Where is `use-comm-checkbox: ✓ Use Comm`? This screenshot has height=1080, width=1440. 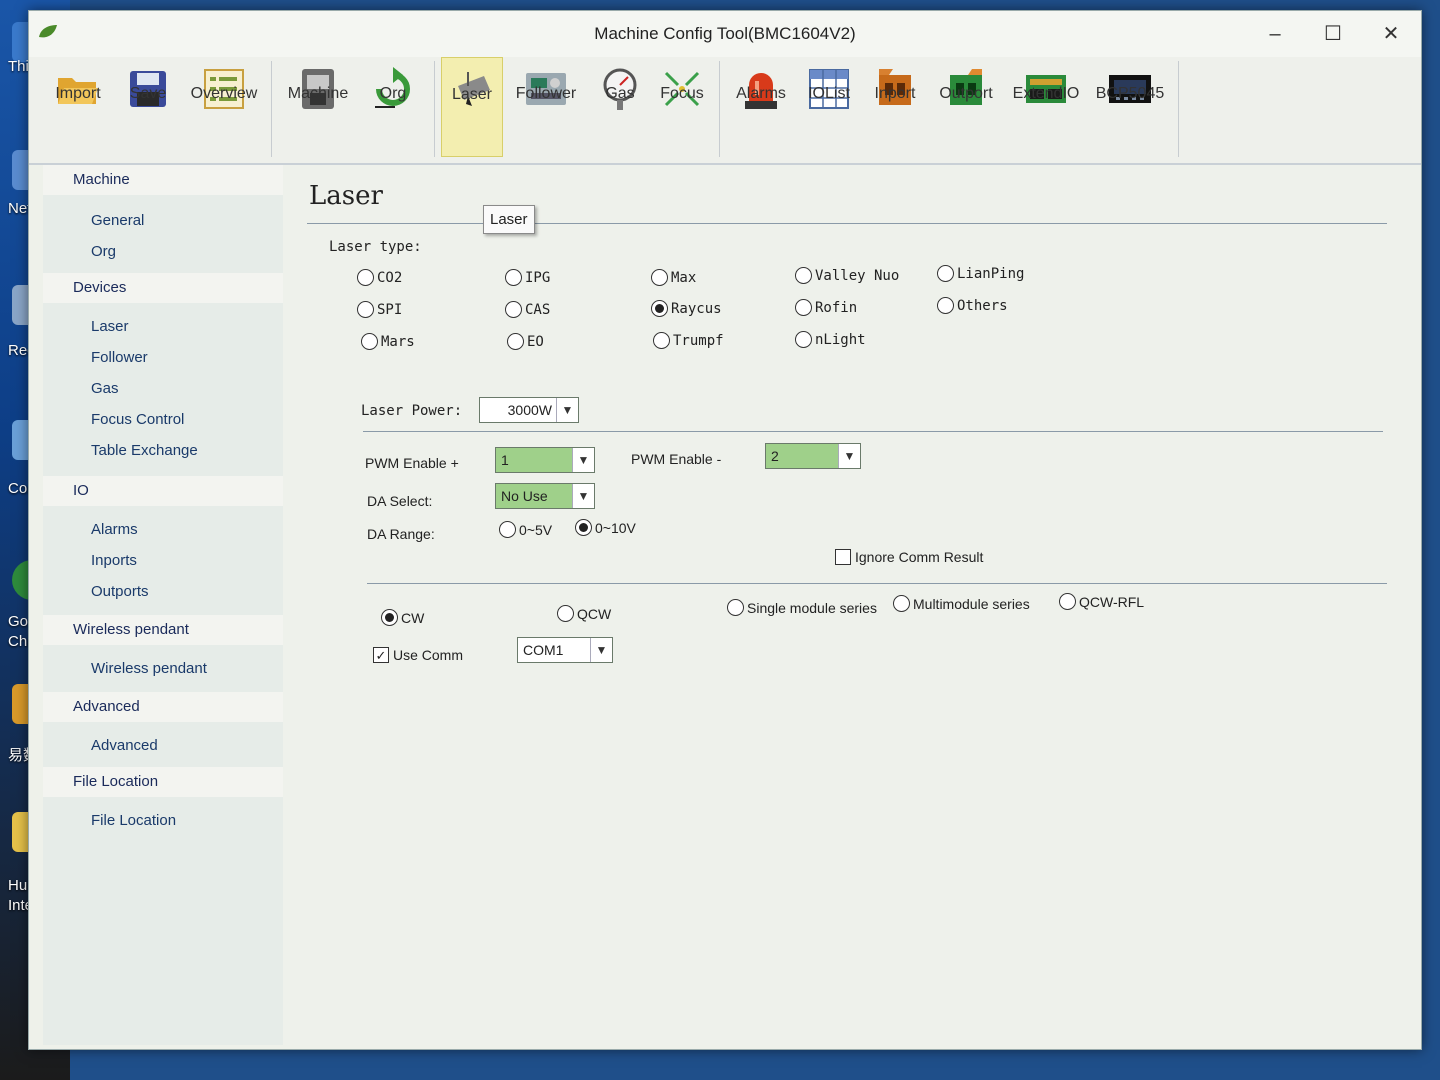
use-comm-checkbox: ✓ Use Comm is located at coordinates (418, 655).